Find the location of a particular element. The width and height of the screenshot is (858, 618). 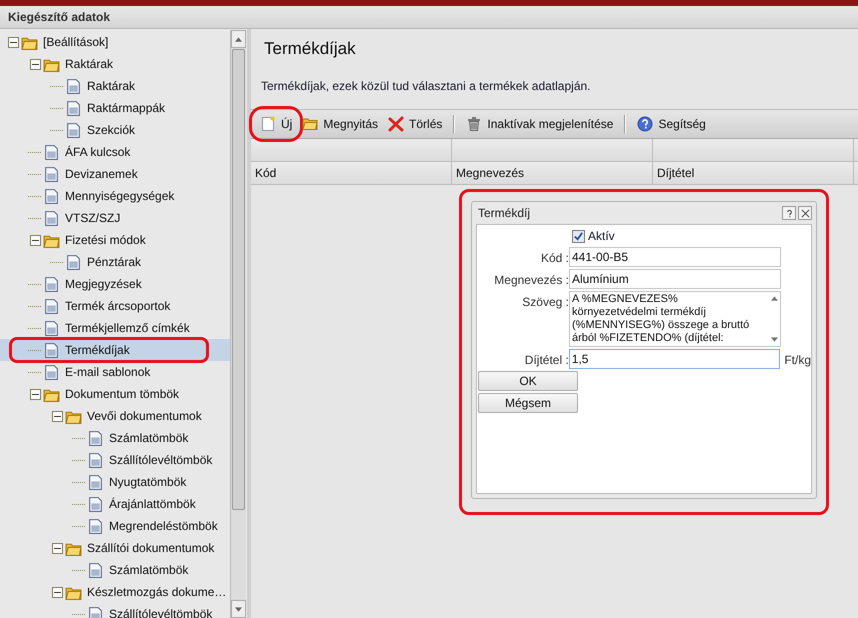

close-icon is located at coordinates (805, 213).